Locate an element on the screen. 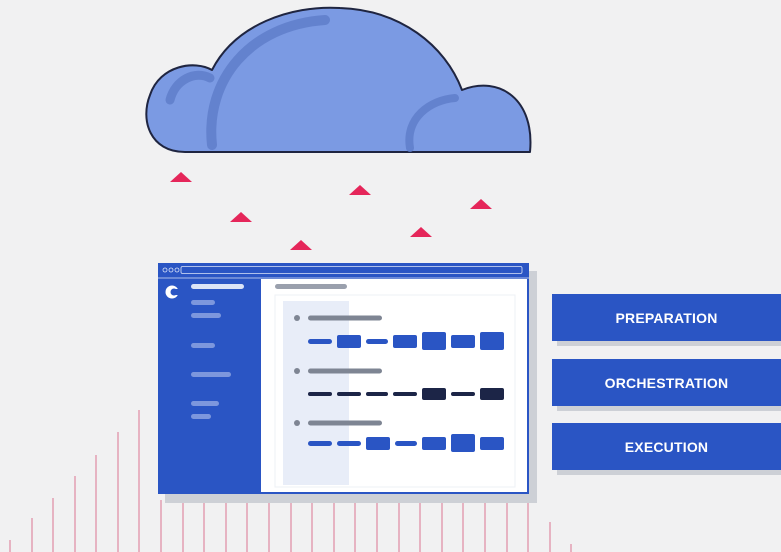 This screenshot has height=552, width=781. window-title-bar is located at coordinates (343, 270).